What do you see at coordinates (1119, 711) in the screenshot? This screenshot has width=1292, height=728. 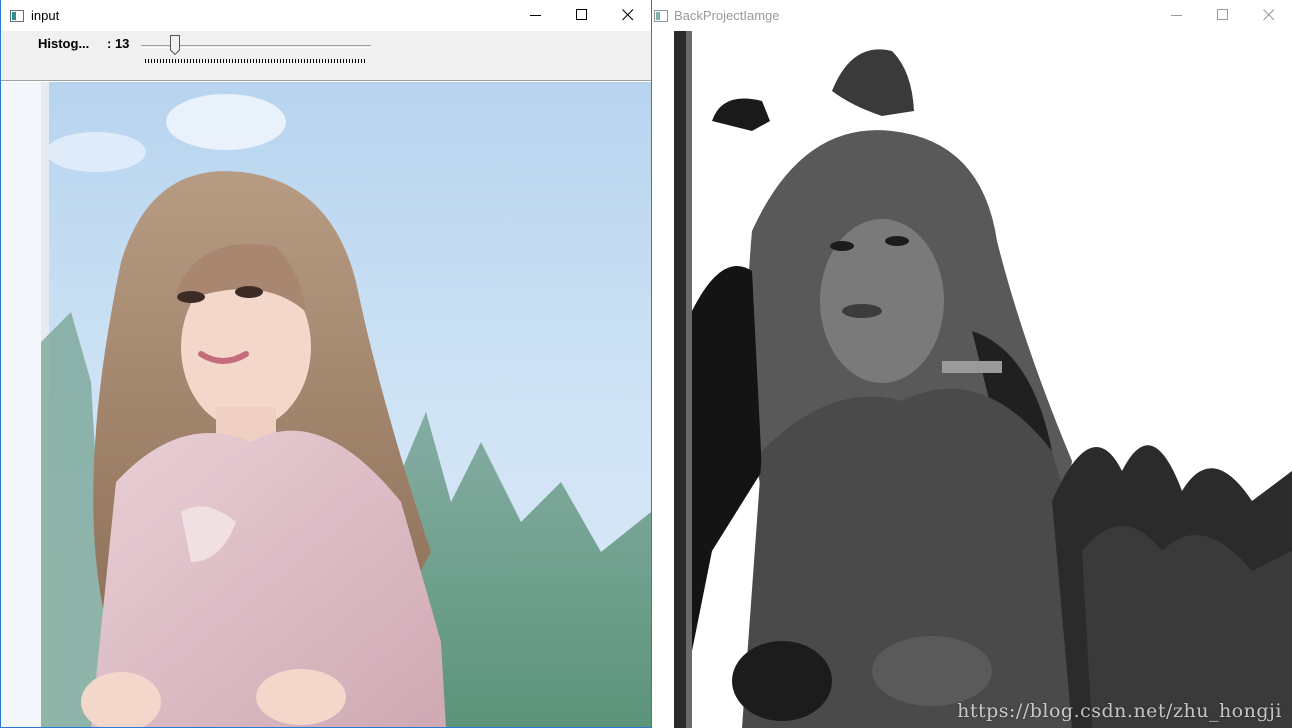 I see `watermark-text: https://blog.csdn.net/zhu_hongji` at bounding box center [1119, 711].